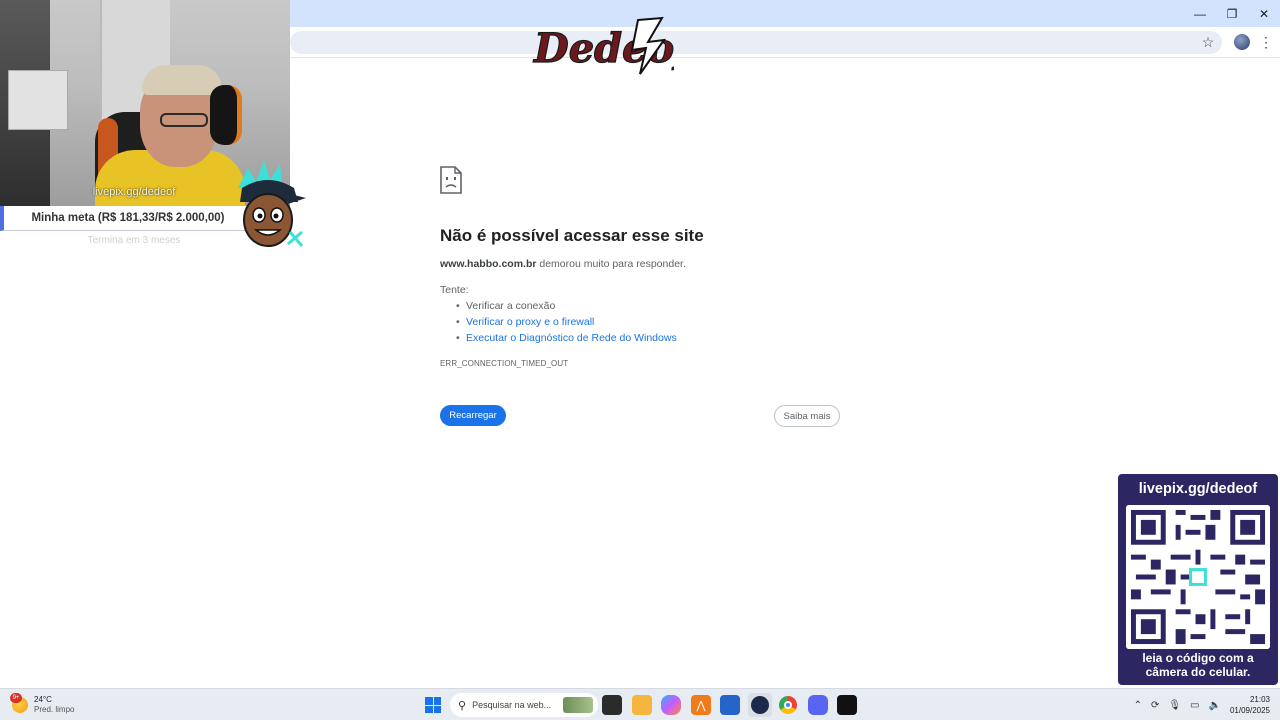  Describe the element at coordinates (504, 363) in the screenshot. I see `error-code: ERR_CONNECTION_TIMED_OUT` at that location.